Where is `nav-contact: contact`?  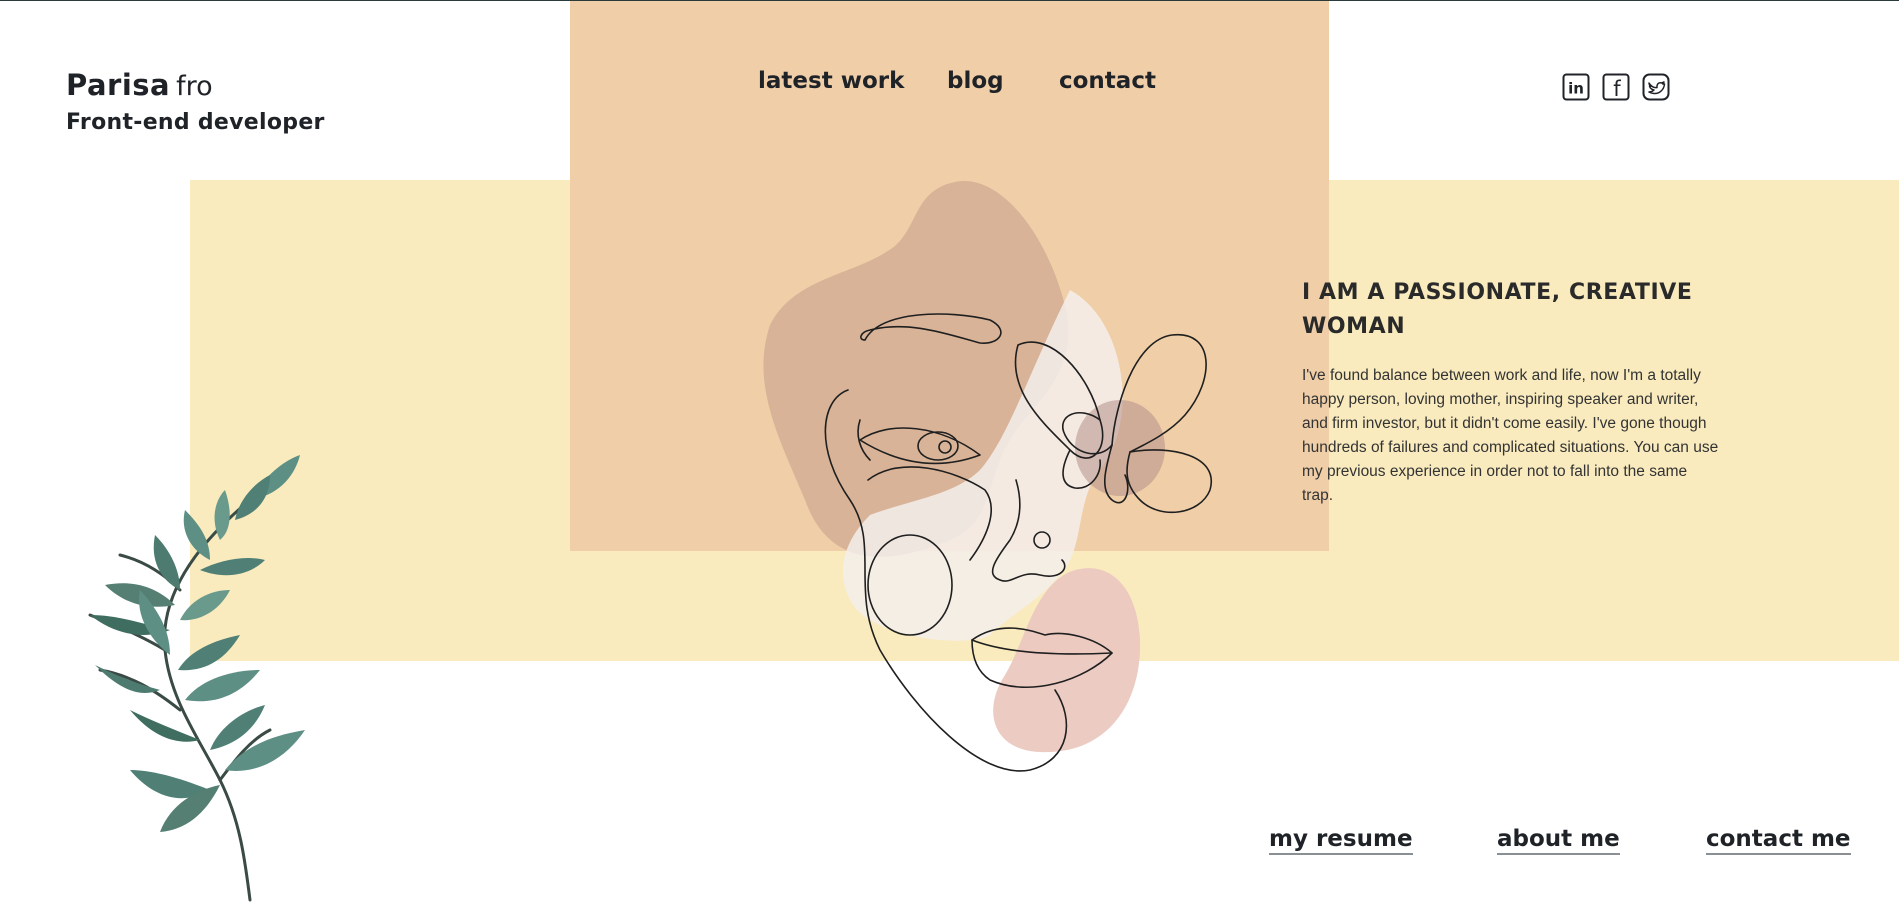 nav-contact: contact is located at coordinates (1107, 81).